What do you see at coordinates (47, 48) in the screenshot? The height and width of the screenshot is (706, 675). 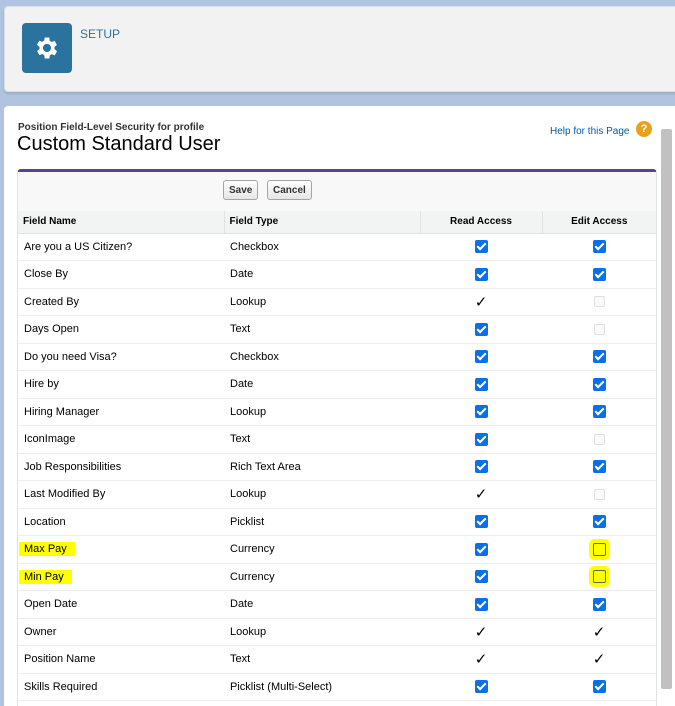 I see `gear-icon` at bounding box center [47, 48].